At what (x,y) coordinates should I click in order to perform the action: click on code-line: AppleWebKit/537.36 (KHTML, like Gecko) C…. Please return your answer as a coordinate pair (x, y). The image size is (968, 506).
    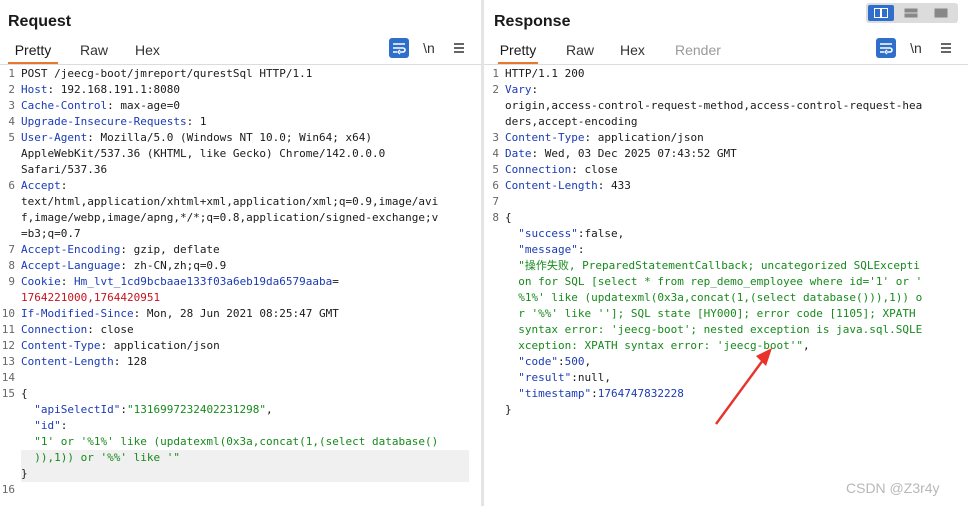
    Looking at the image, I should click on (246, 154).